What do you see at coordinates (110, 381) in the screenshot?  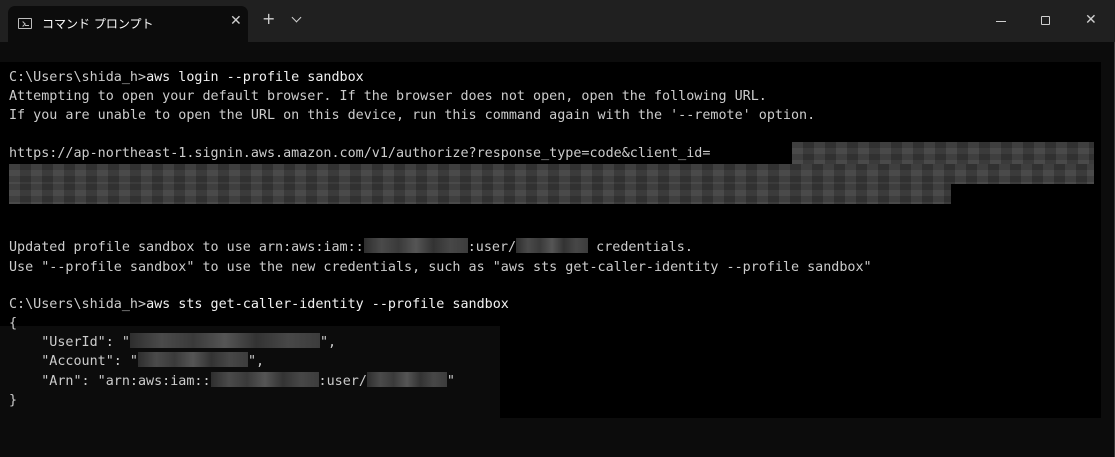 I see `arn-key: "Arn": "arn:aws:iam::` at bounding box center [110, 381].